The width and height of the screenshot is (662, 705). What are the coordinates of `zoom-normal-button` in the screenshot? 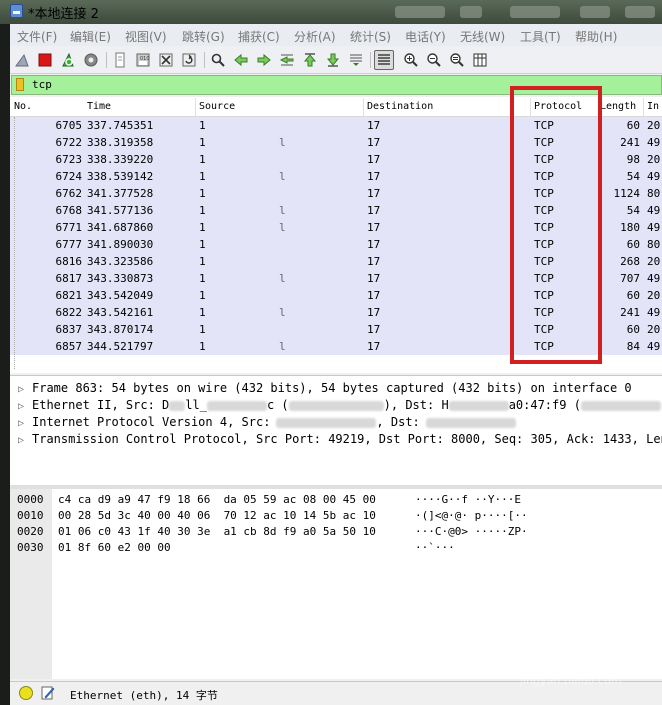 It's located at (457, 60).